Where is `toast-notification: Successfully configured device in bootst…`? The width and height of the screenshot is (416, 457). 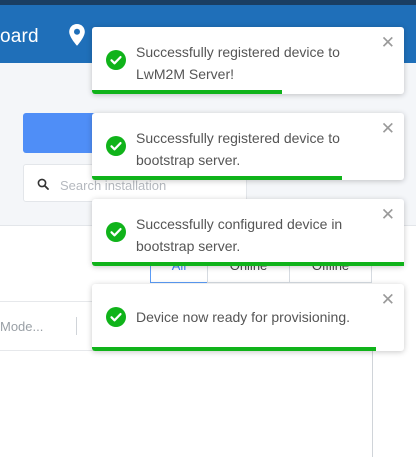
toast-notification: Successfully configured device in bootst… is located at coordinates (248, 232).